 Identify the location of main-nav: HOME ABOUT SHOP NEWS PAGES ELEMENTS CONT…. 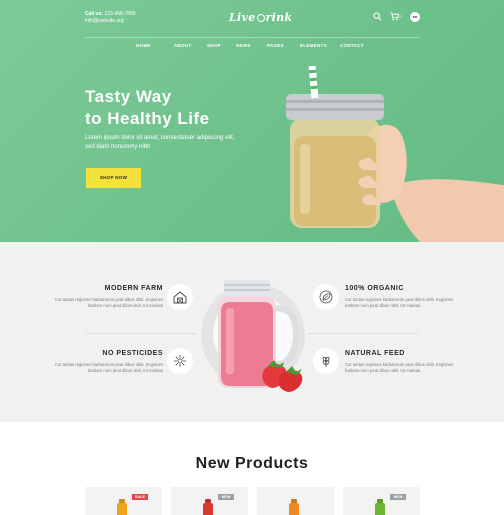
(253, 45).